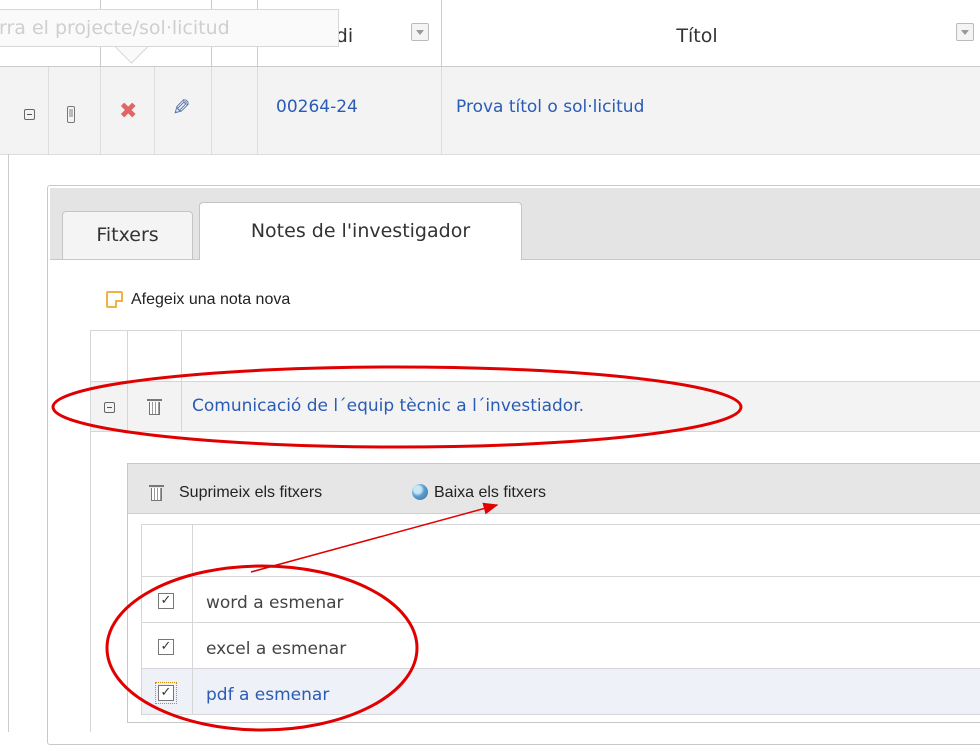 The width and height of the screenshot is (980, 745). What do you see at coordinates (262, 648) in the screenshot?
I see `annotation-ellipse-files` at bounding box center [262, 648].